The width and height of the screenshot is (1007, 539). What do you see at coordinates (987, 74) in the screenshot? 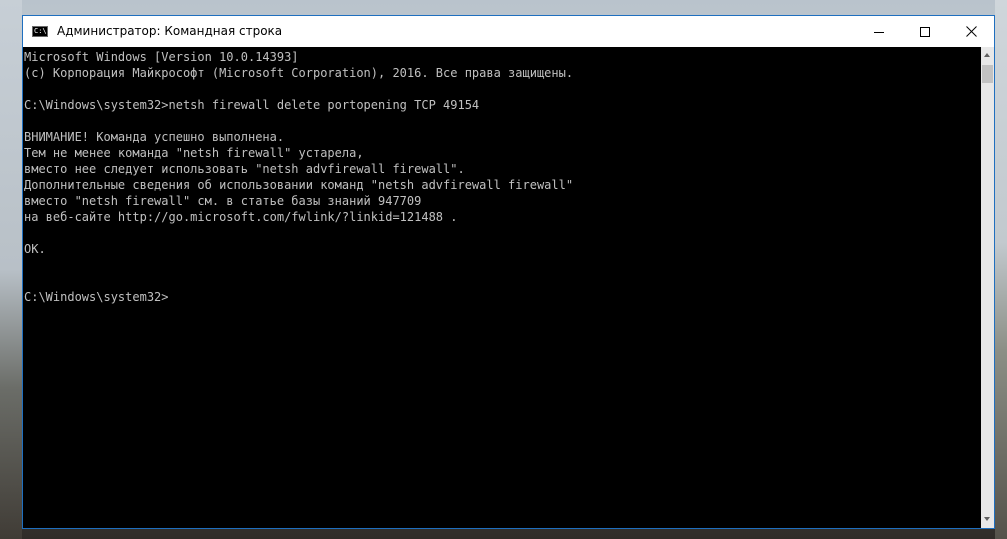
I see `scroll-thumb` at bounding box center [987, 74].